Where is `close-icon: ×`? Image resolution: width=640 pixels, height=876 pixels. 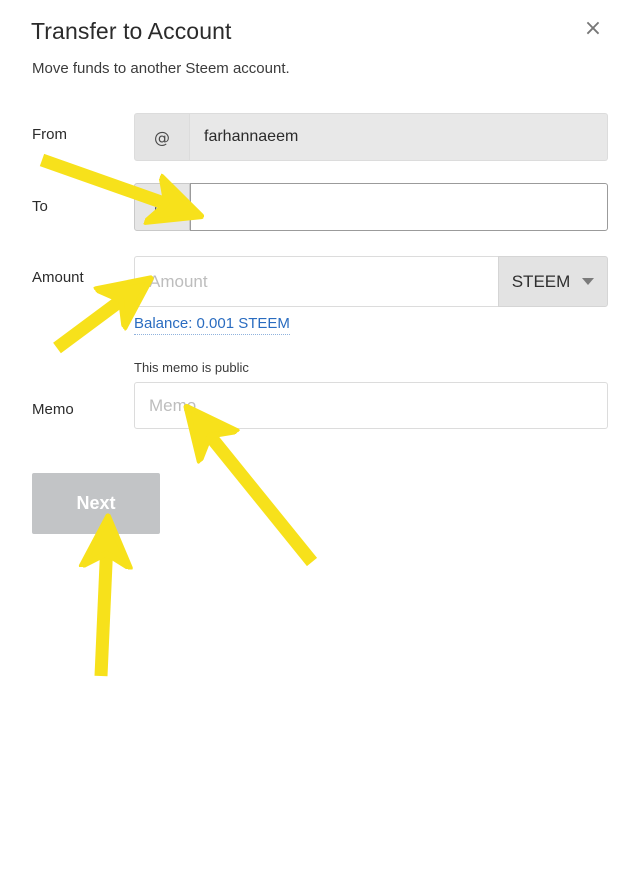 close-icon: × is located at coordinates (593, 29).